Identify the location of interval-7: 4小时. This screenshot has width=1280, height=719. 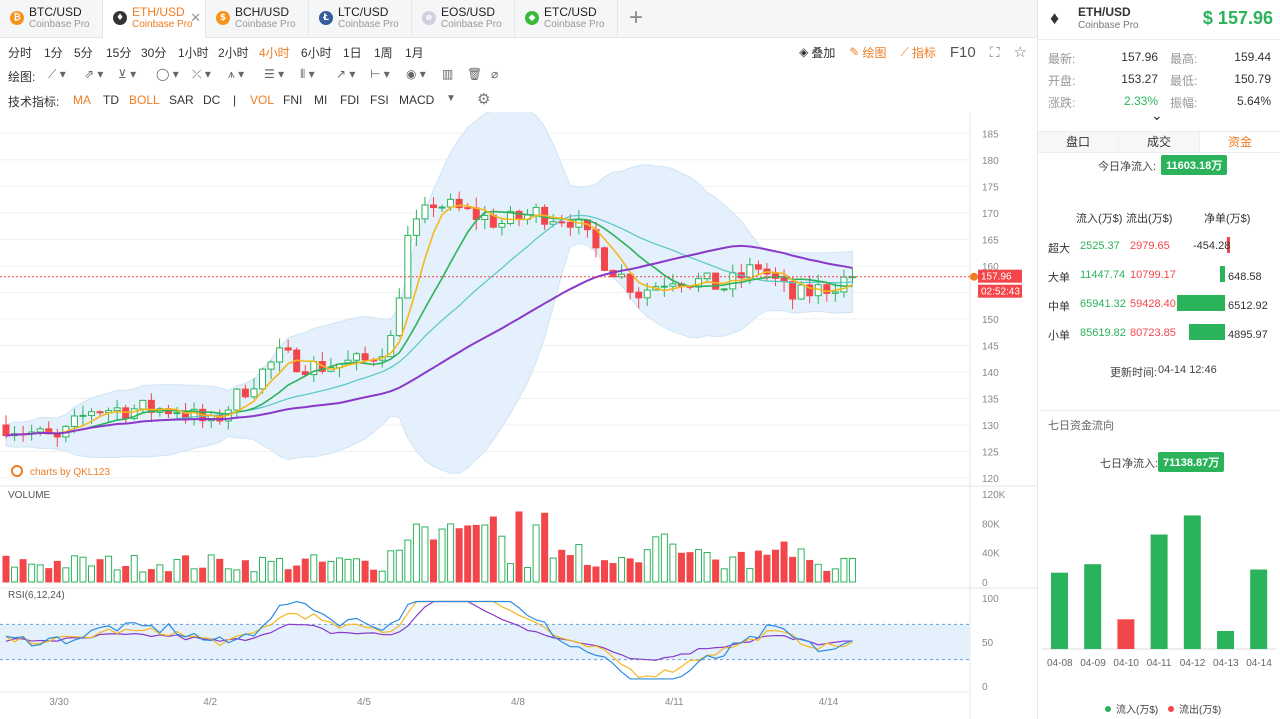
(274, 52).